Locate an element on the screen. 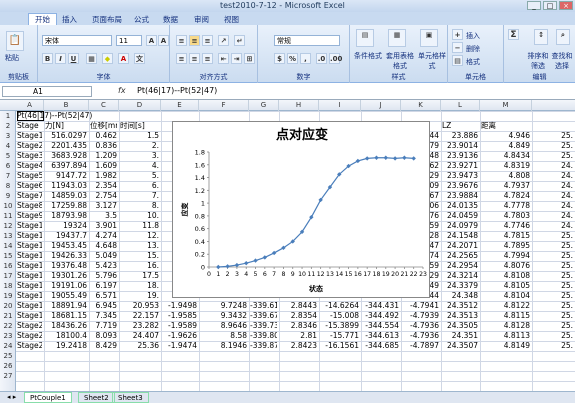 The width and height of the screenshot is (575, 404). cell: -339.802 is located at coordinates (263, 336).